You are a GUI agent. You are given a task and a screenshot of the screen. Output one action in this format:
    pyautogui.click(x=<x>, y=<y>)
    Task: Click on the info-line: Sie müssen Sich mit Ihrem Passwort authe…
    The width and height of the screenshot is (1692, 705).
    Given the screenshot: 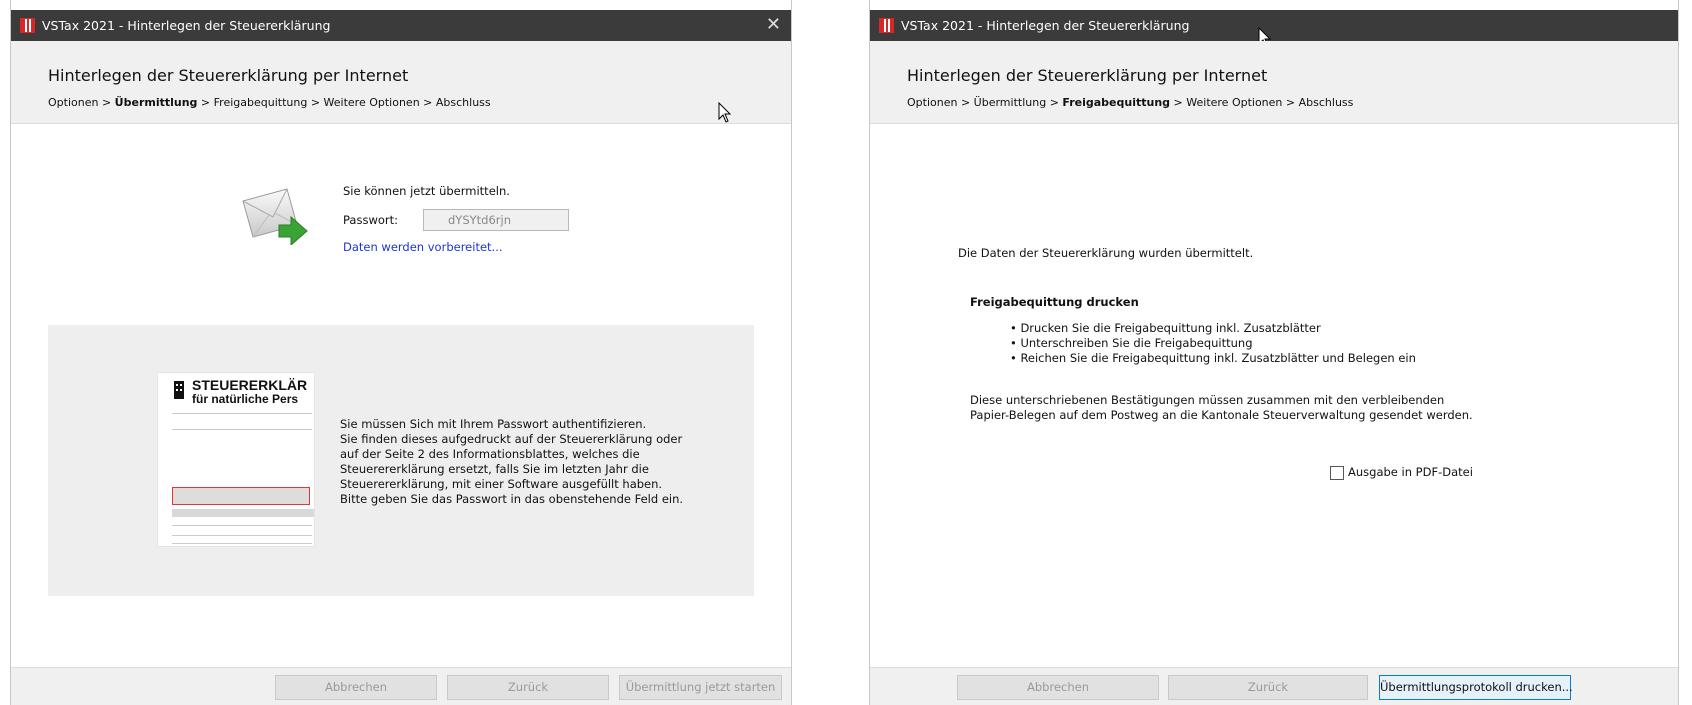 What is the action you would take?
    pyautogui.click(x=493, y=424)
    